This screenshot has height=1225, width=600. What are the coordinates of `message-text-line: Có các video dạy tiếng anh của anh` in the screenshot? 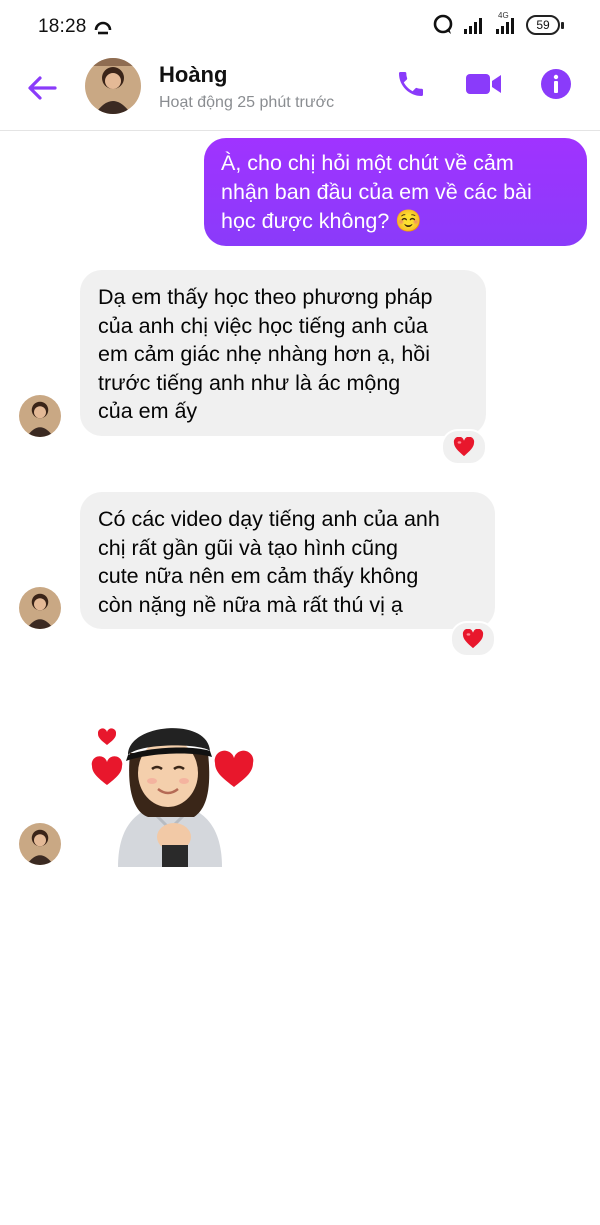 It's located at (269, 519).